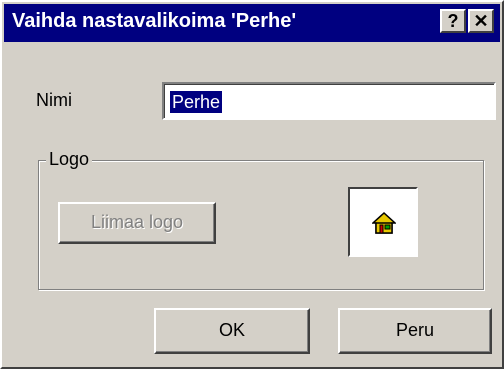 Image resolution: width=504 pixels, height=369 pixels. I want to click on logo-group-legend: Logo, so click(69, 159).